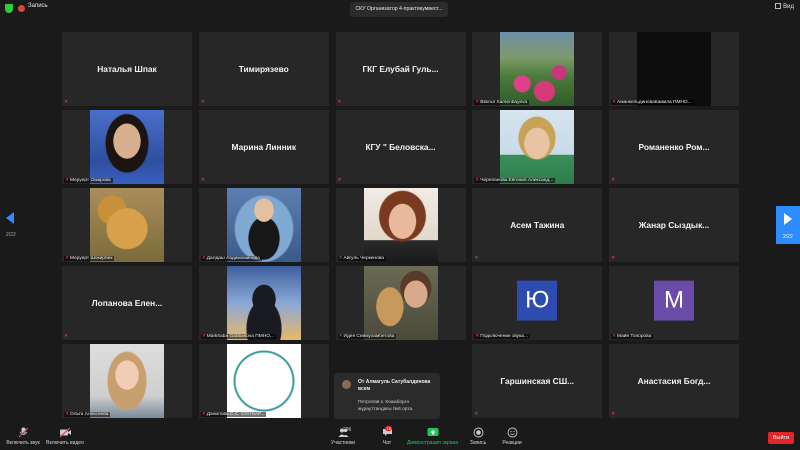  I want to click on participant-tile: Тимирязево ✕, so click(263, 69).